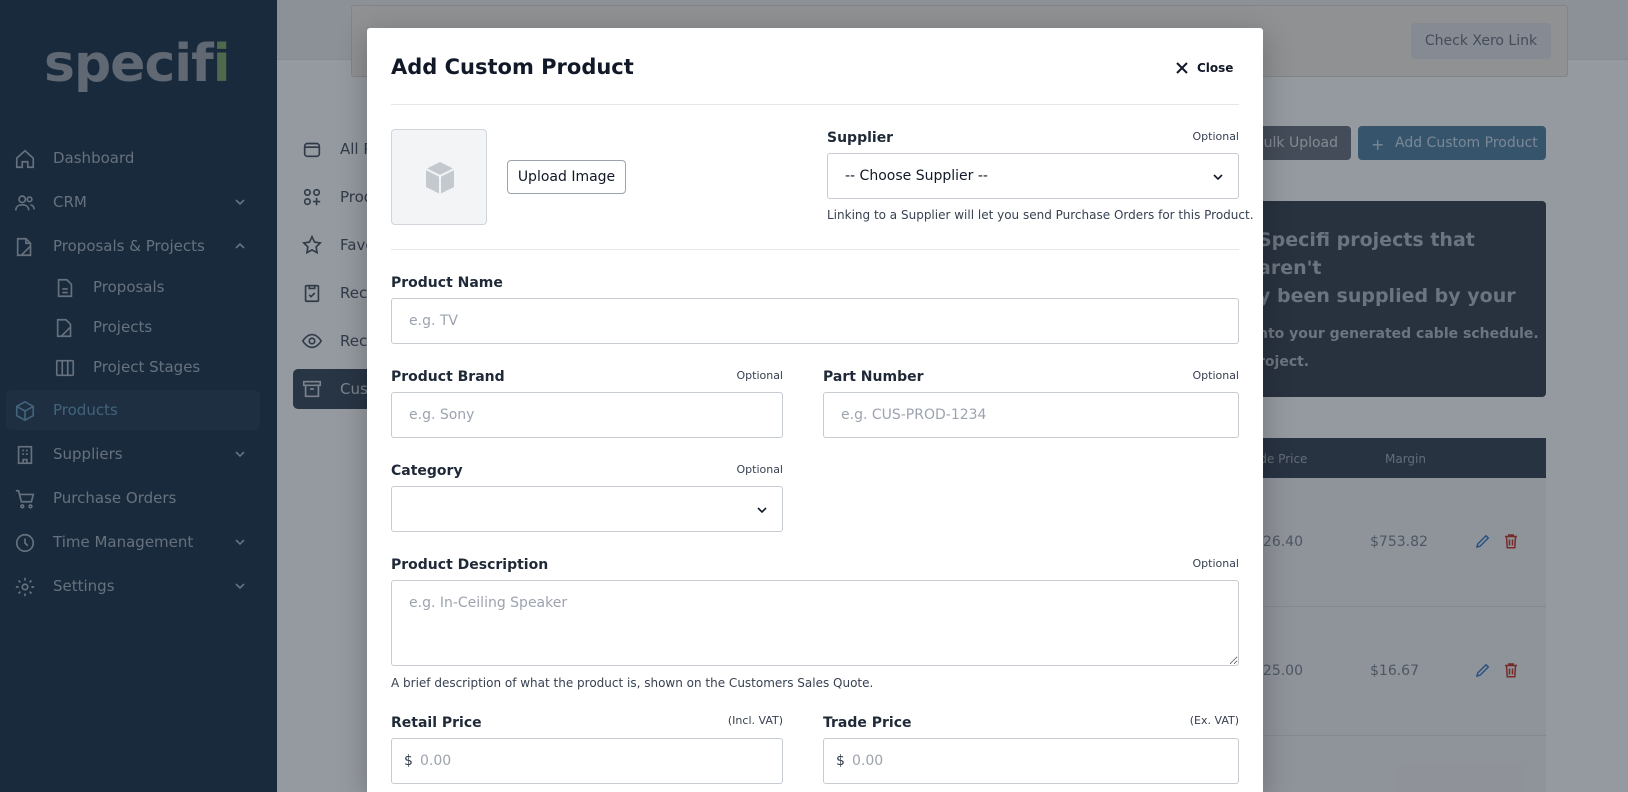 This screenshot has width=1628, height=792. I want to click on product-brand-optional: Optional, so click(759, 375).